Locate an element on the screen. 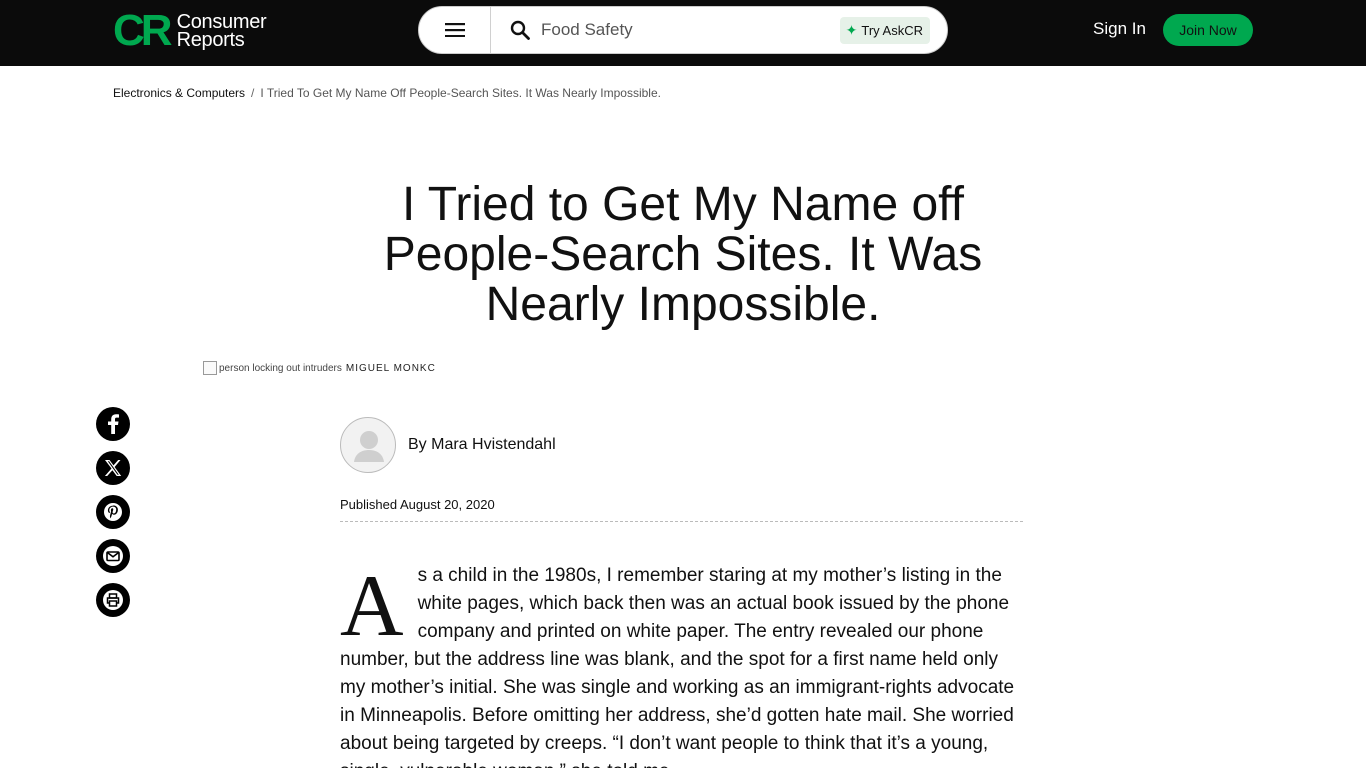 The image size is (1366, 768). hamburger-menu-icon is located at coordinates (454, 30).